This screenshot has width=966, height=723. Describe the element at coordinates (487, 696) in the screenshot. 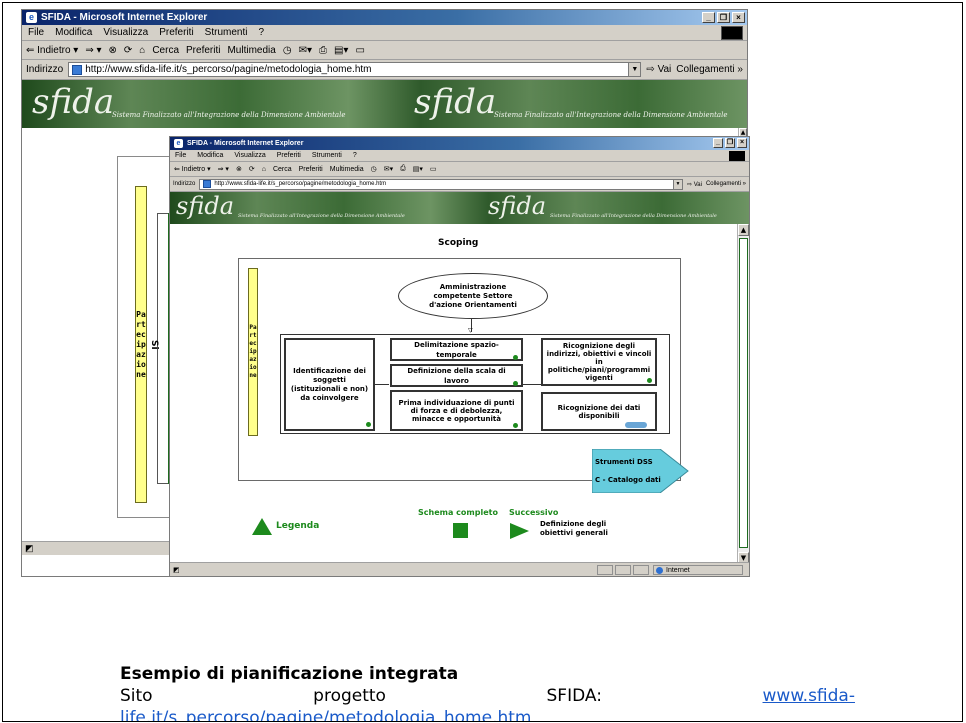

I see `caption-line: Sito progetto SFIDA: www.sfida-` at that location.